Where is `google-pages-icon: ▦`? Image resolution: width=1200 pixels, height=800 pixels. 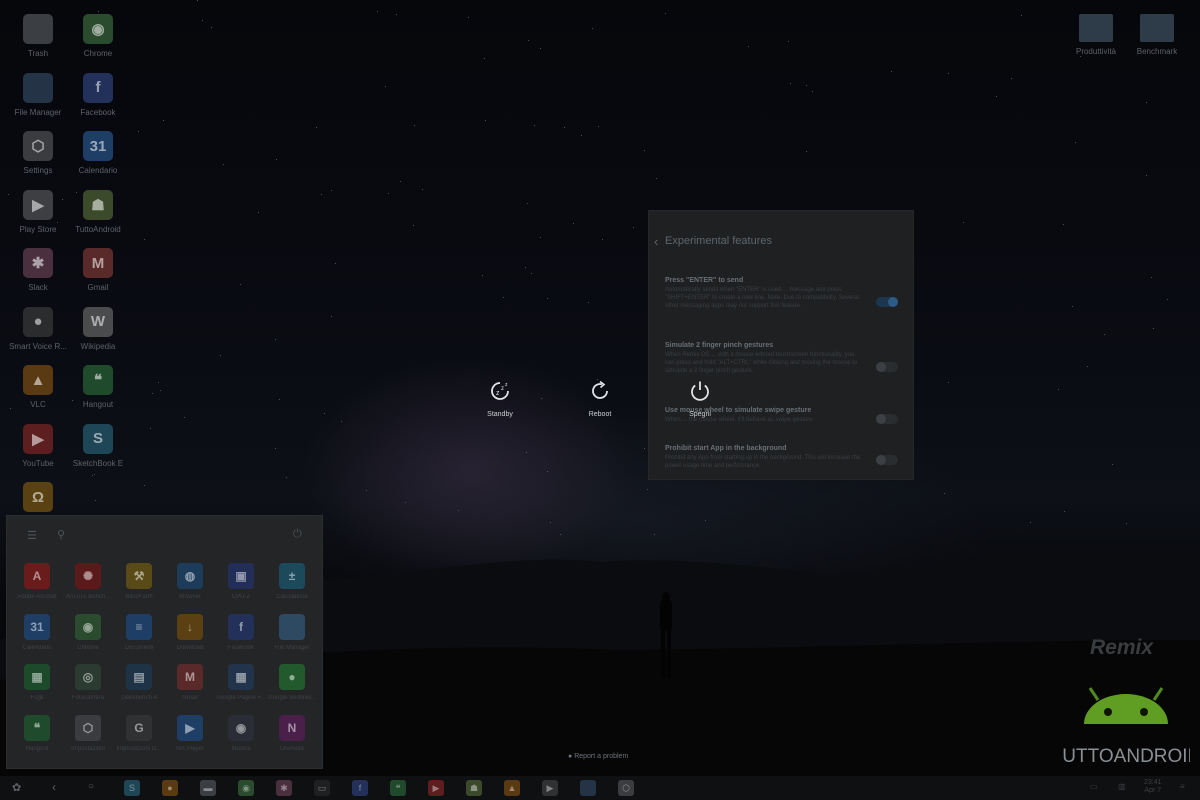 google-pages-icon: ▦ is located at coordinates (241, 677).